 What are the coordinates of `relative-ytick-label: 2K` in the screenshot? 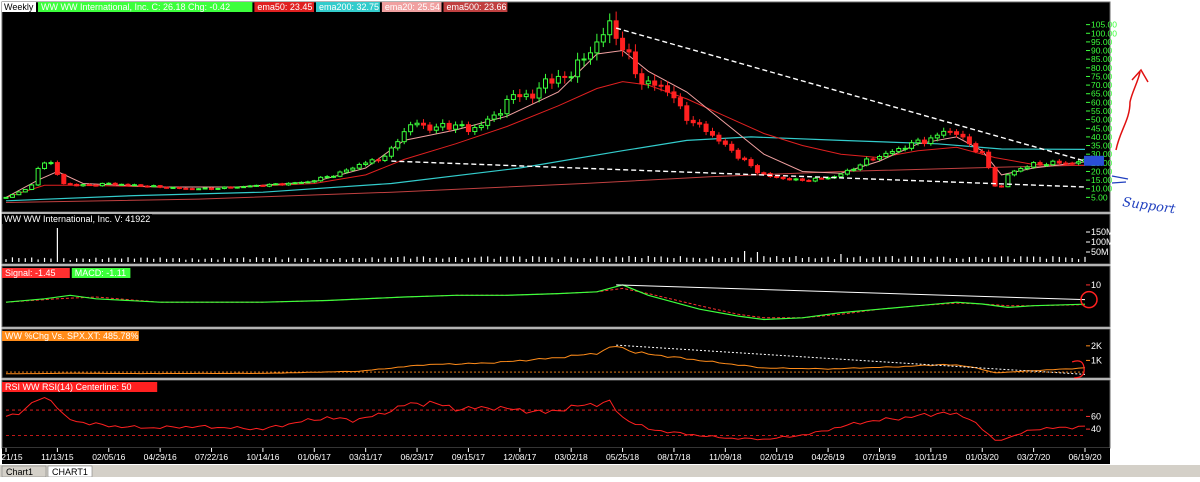 It's located at (1096, 346).